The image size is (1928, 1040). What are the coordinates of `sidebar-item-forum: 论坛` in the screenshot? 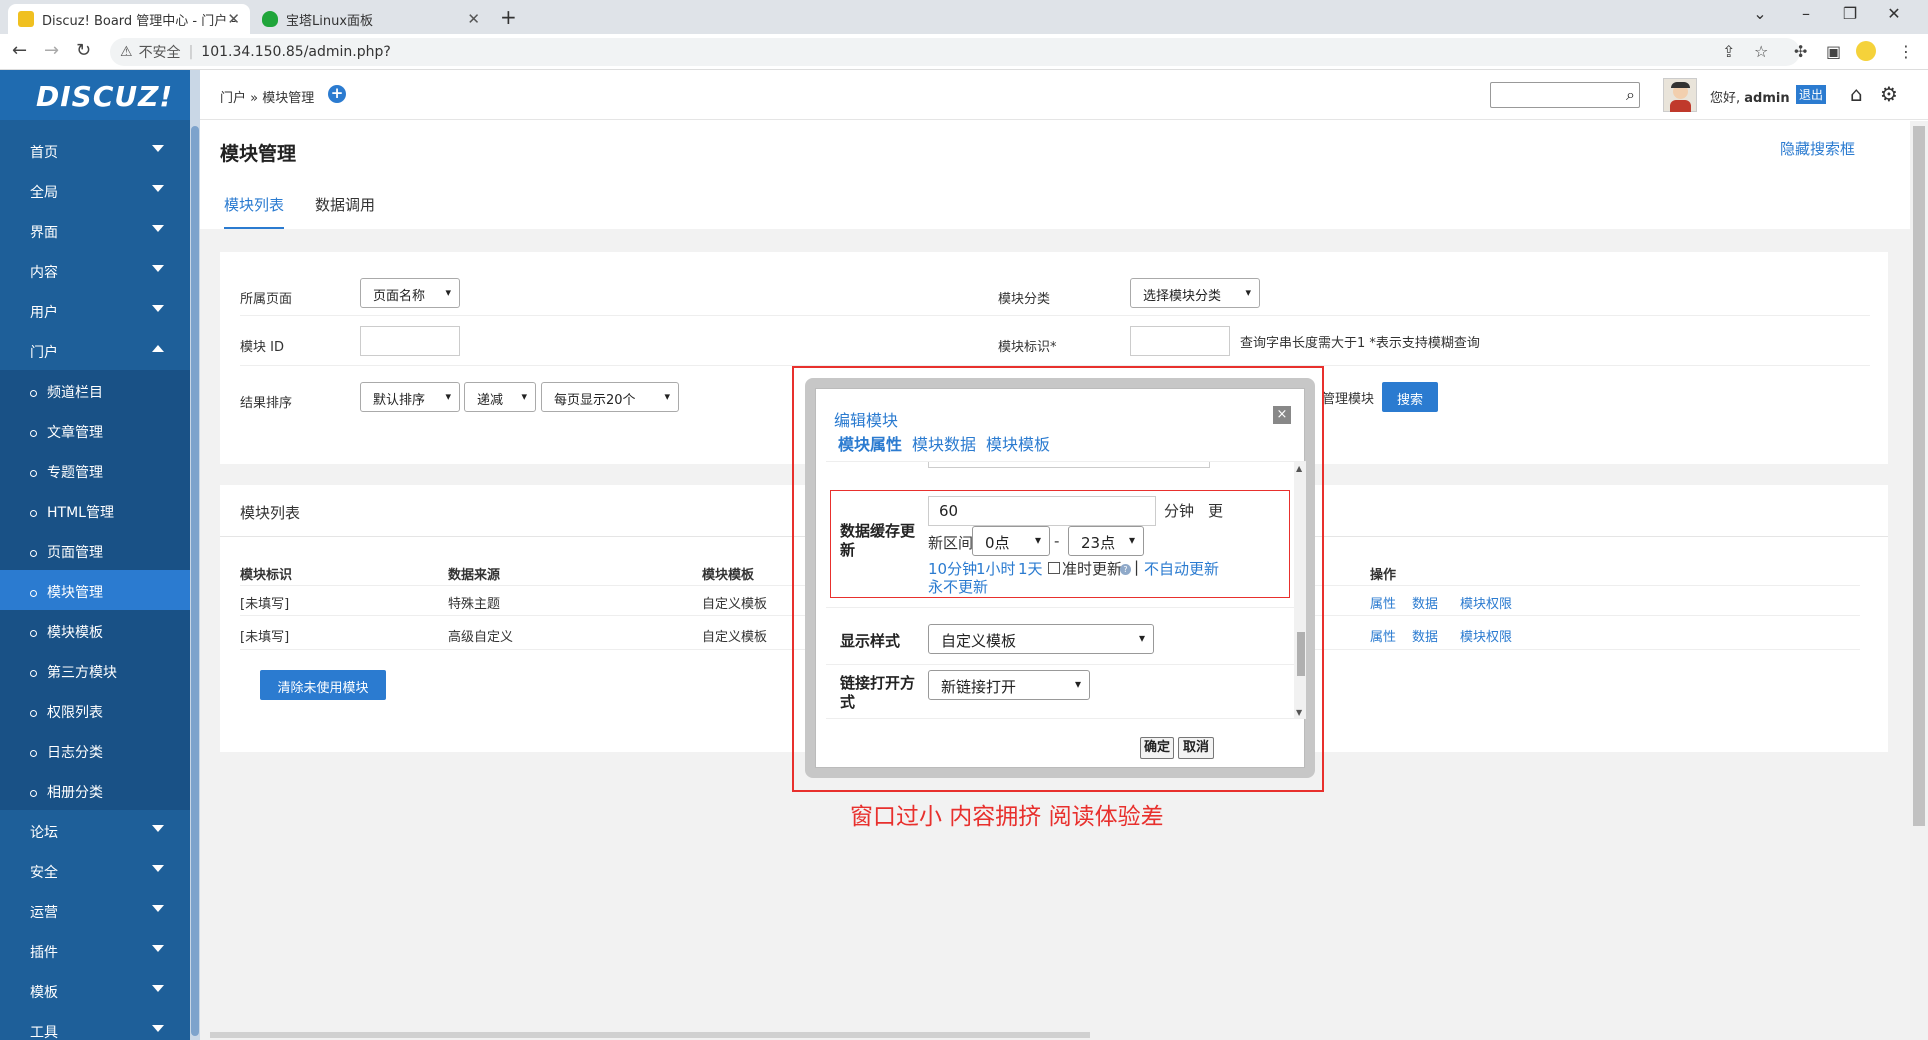 It's located at (95, 830).